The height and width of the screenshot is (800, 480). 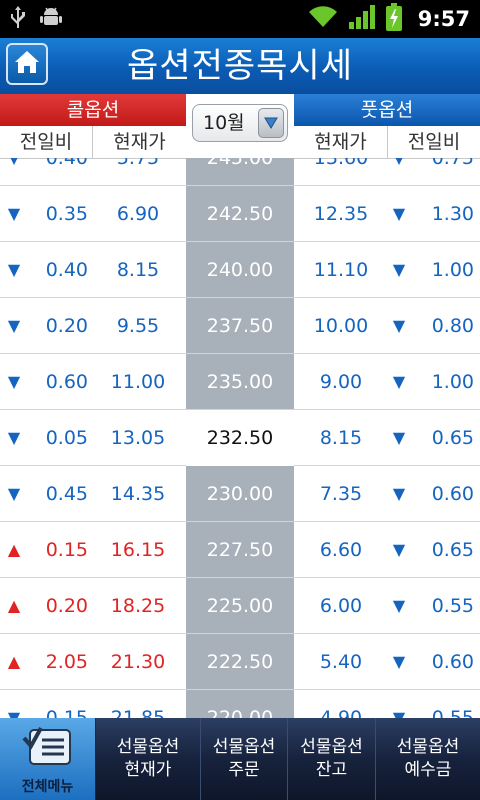 I want to click on call-change: 0.20, so click(x=66, y=606).